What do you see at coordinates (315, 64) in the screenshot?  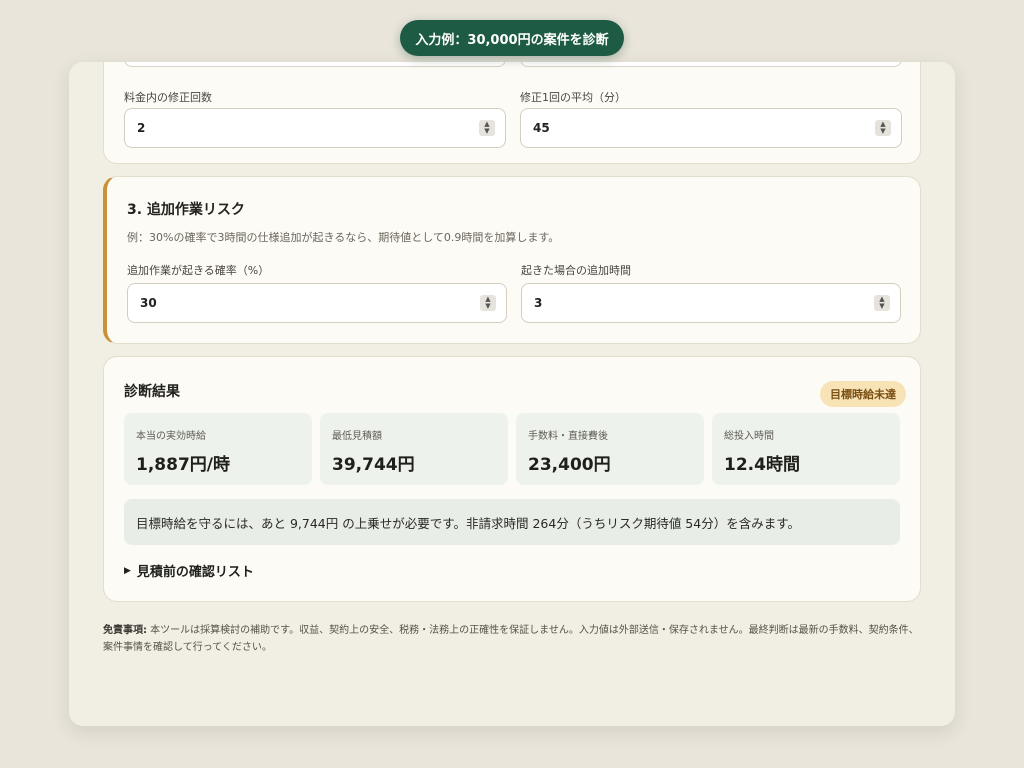 I see `previous-input-left` at bounding box center [315, 64].